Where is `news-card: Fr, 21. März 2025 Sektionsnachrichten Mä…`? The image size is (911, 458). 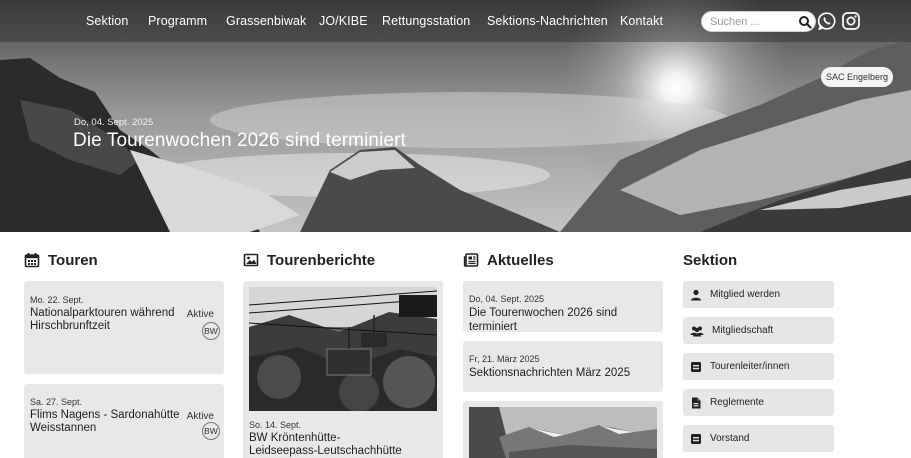 news-card: Fr, 21. März 2025 Sektionsnachrichten Mä… is located at coordinates (563, 366).